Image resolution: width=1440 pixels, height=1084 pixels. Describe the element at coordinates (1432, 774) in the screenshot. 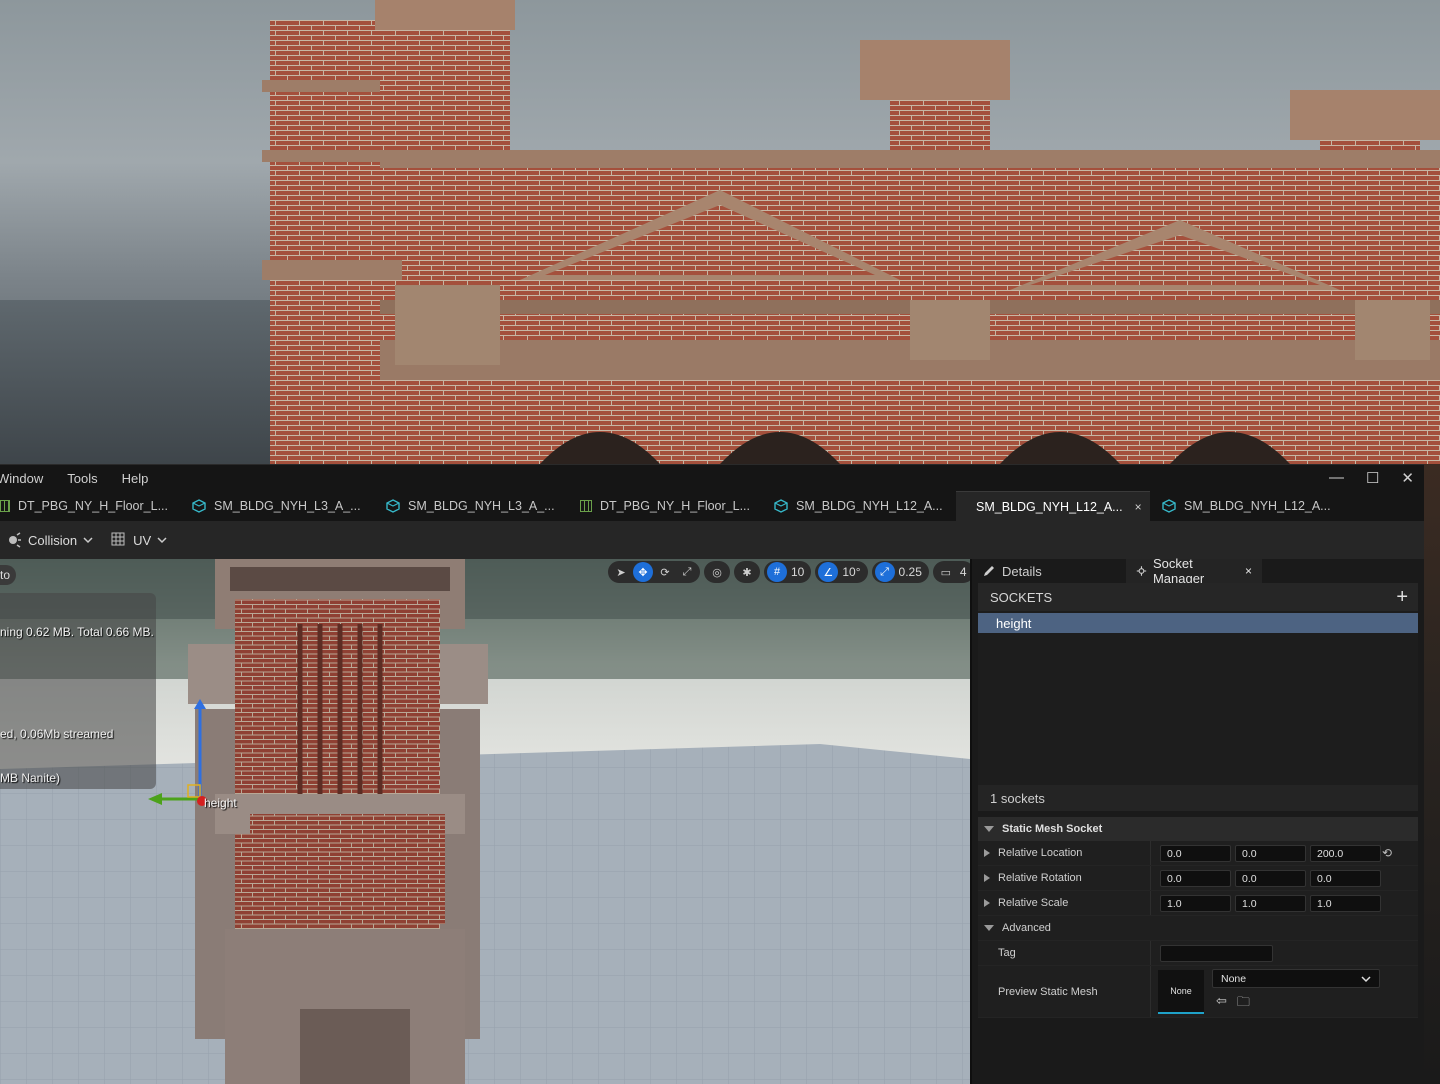

I see `background-edge` at that location.